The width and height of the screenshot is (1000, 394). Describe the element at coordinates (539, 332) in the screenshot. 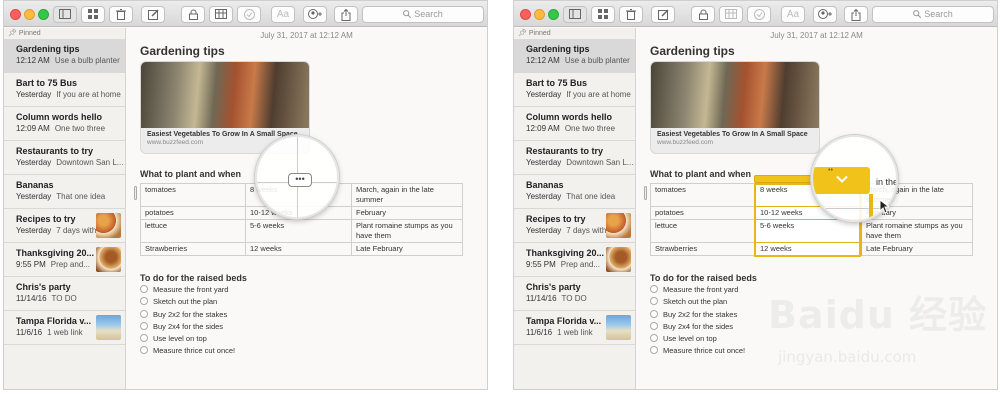

I see `note-date: 11/6/16` at that location.